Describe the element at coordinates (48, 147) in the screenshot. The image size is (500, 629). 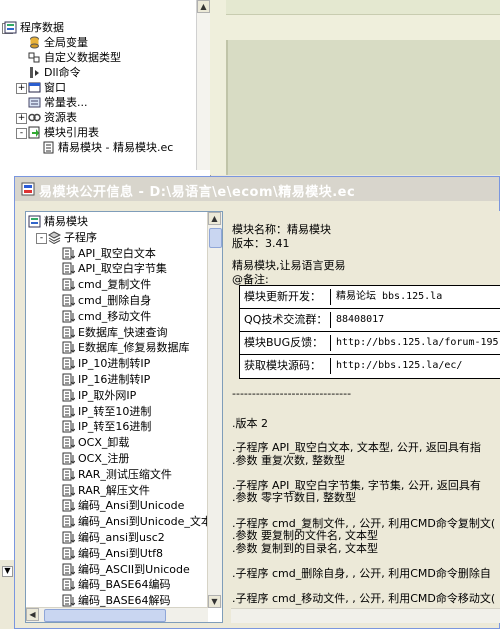
I see `module-file-icon` at that location.